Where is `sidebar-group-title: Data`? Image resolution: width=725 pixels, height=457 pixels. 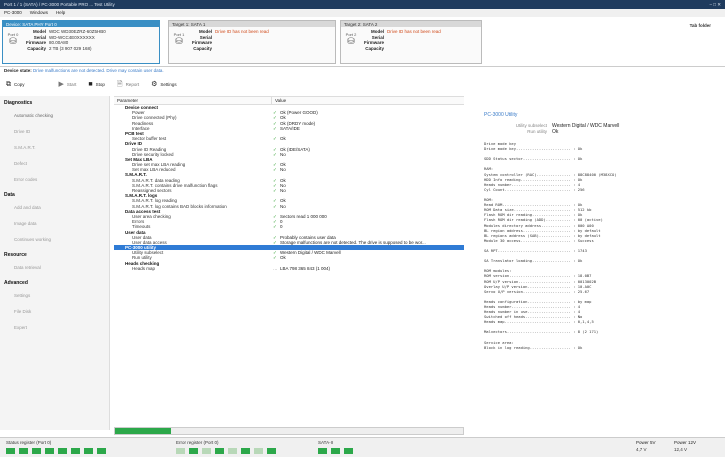
sidebar-group-title: Data is located at coordinates (9, 195).